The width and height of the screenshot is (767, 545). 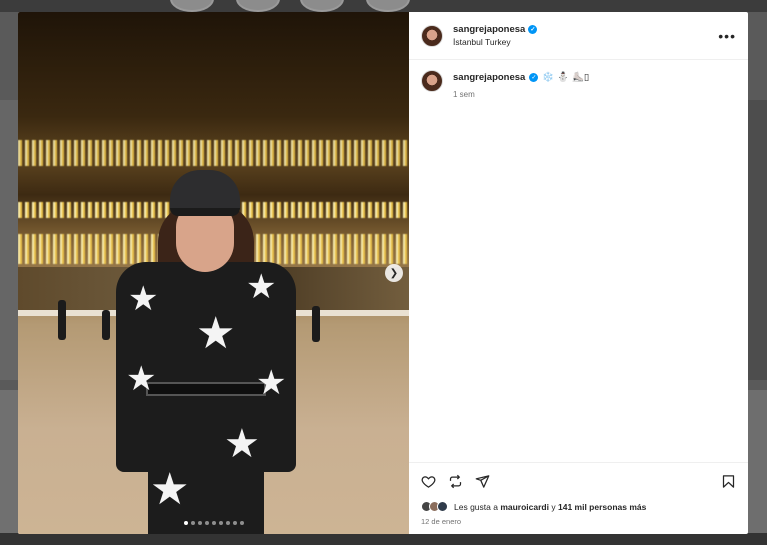 What do you see at coordinates (205, 193) in the screenshot?
I see `beanie` at bounding box center [205, 193].